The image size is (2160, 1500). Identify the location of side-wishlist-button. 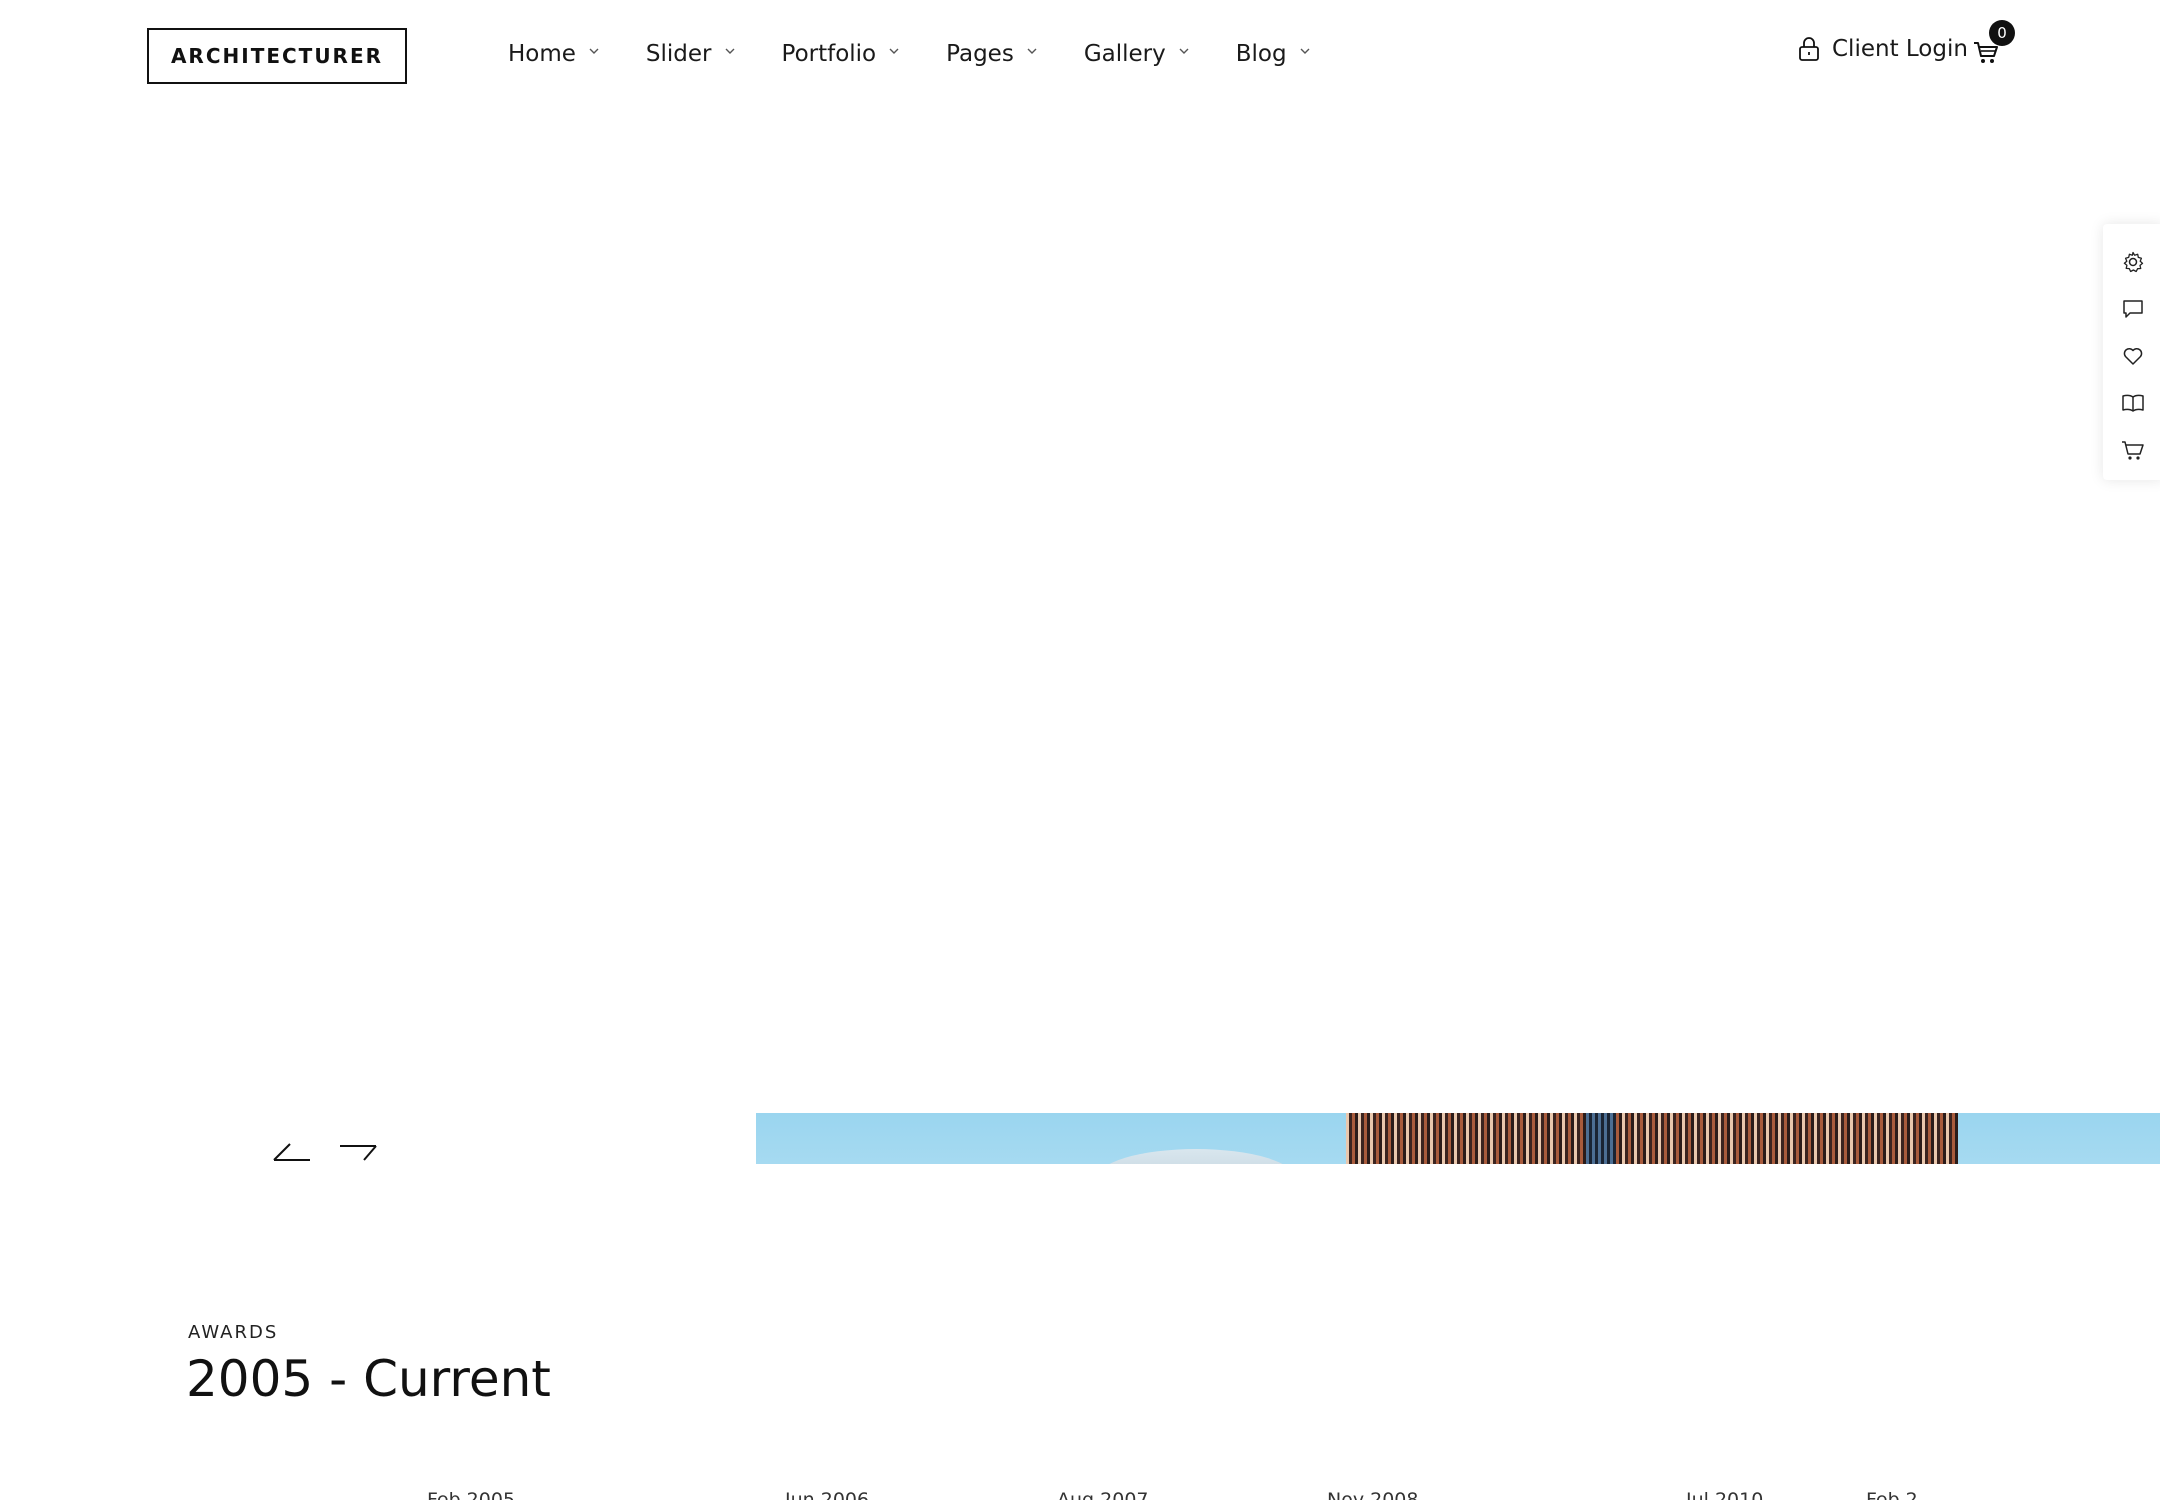
(2133, 356).